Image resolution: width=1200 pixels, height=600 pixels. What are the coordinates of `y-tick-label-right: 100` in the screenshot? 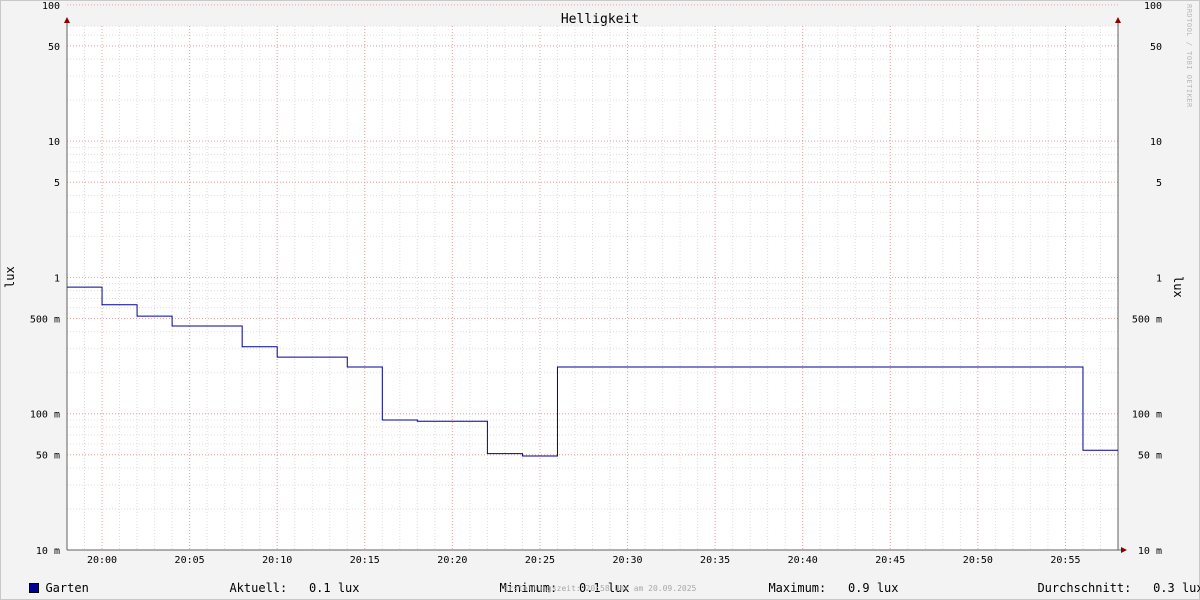 It's located at (1153, 6).